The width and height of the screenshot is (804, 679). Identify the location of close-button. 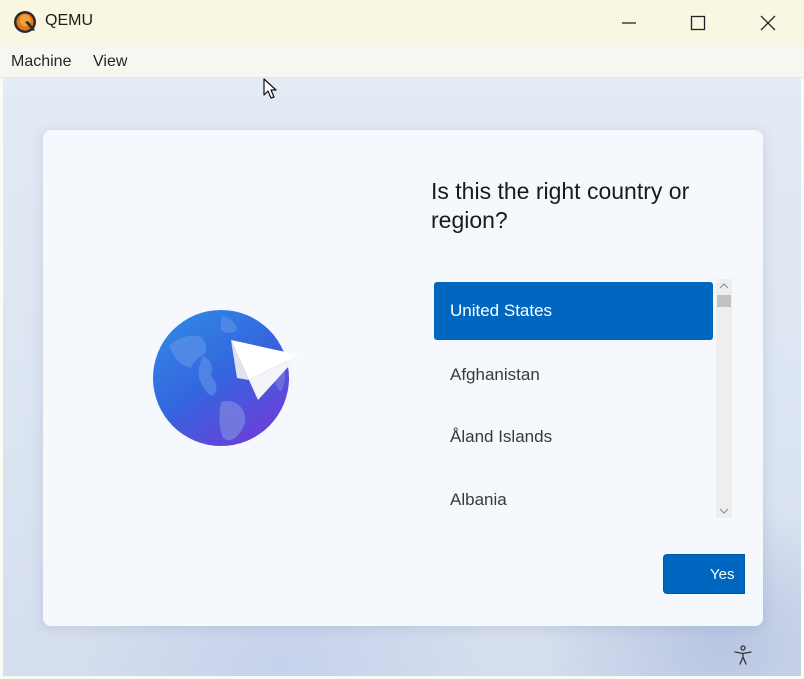
(768, 22).